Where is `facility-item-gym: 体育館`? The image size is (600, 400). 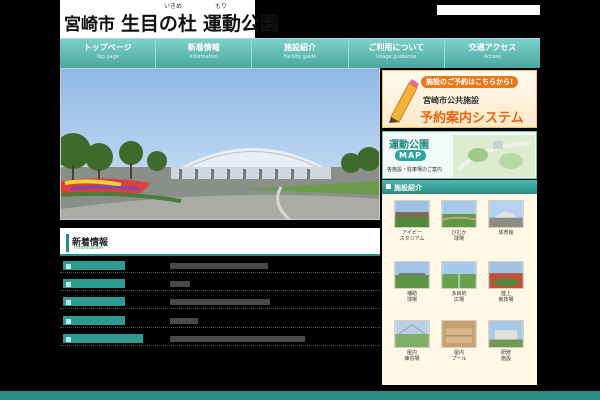
facility-item-gym: 体育館 is located at coordinates (506, 218).